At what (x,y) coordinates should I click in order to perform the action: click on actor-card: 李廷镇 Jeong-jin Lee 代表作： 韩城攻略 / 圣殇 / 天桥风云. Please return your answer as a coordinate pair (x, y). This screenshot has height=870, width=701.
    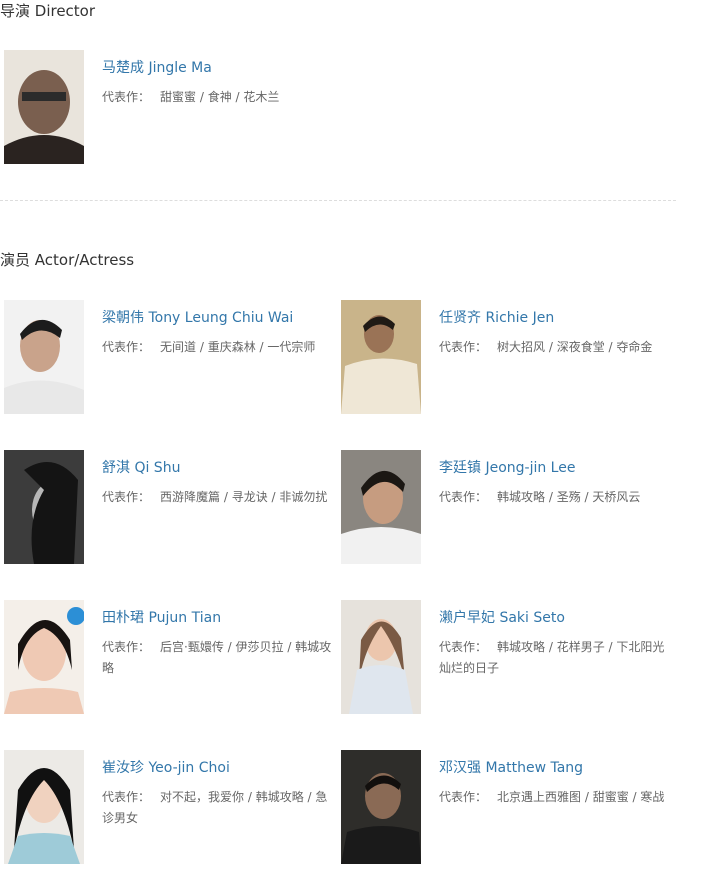
    Looking at the image, I should click on (505, 508).